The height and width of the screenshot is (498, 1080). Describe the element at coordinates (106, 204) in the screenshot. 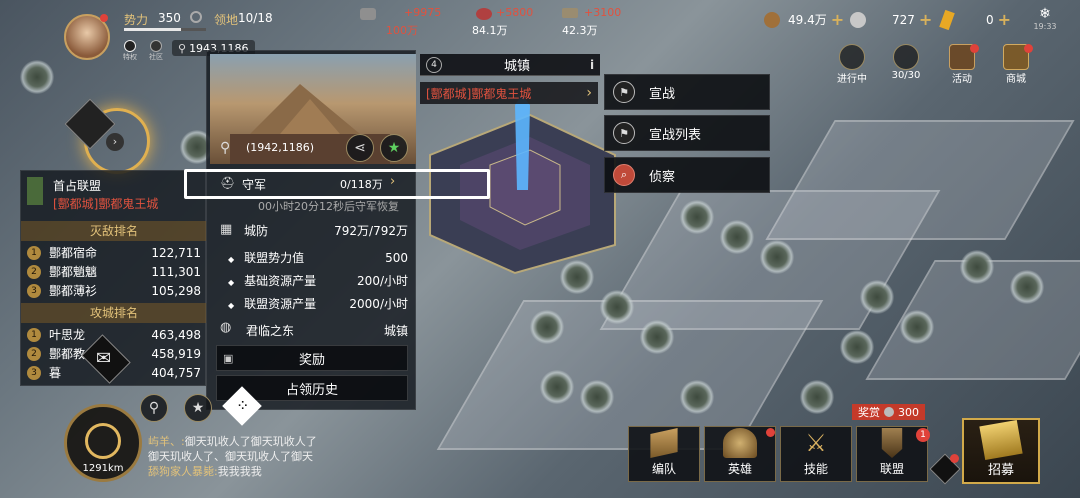

I see `alliance-city: [酆都城]酆都鬼王城` at that location.